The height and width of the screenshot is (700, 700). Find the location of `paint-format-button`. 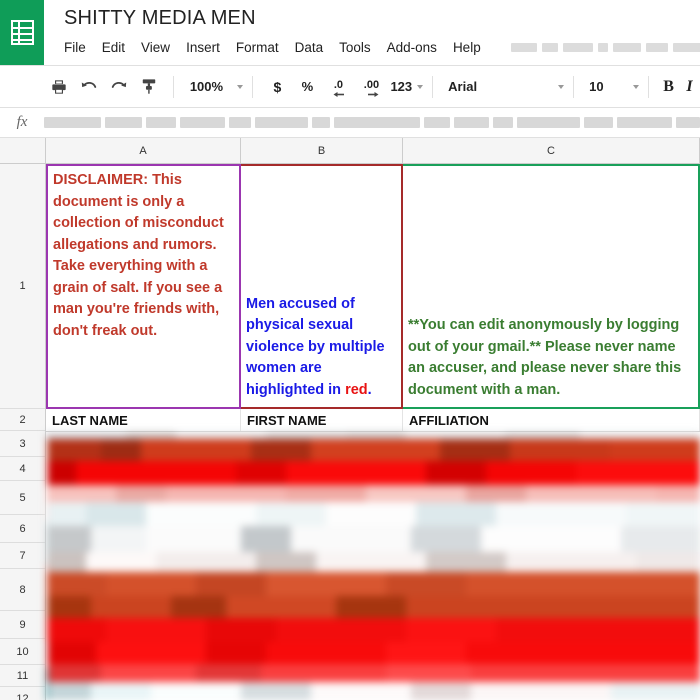

paint-format-button is located at coordinates (149, 87).